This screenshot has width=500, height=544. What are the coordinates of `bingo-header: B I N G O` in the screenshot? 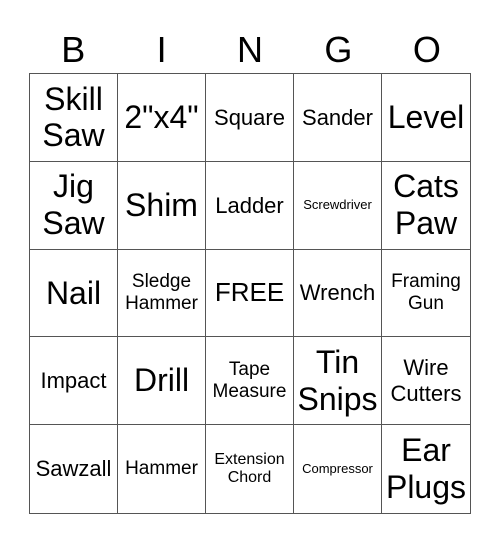 It's located at (250, 50).